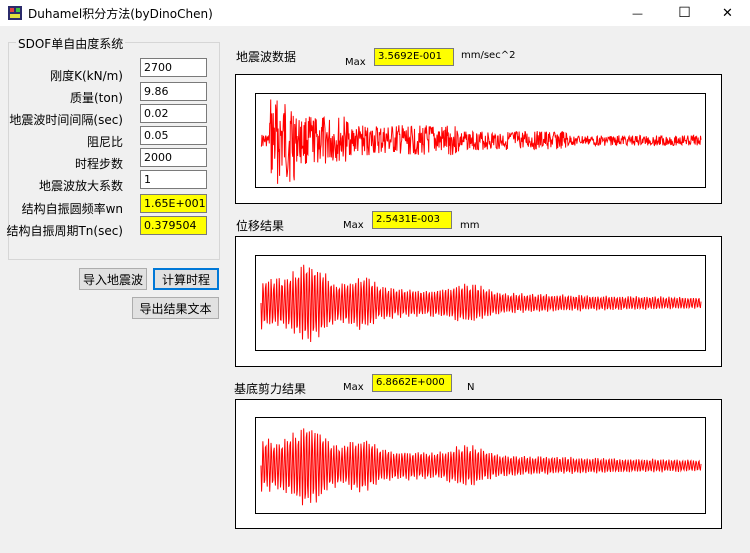  I want to click on base-shear-max-value: 6.8662E+000, so click(412, 383).